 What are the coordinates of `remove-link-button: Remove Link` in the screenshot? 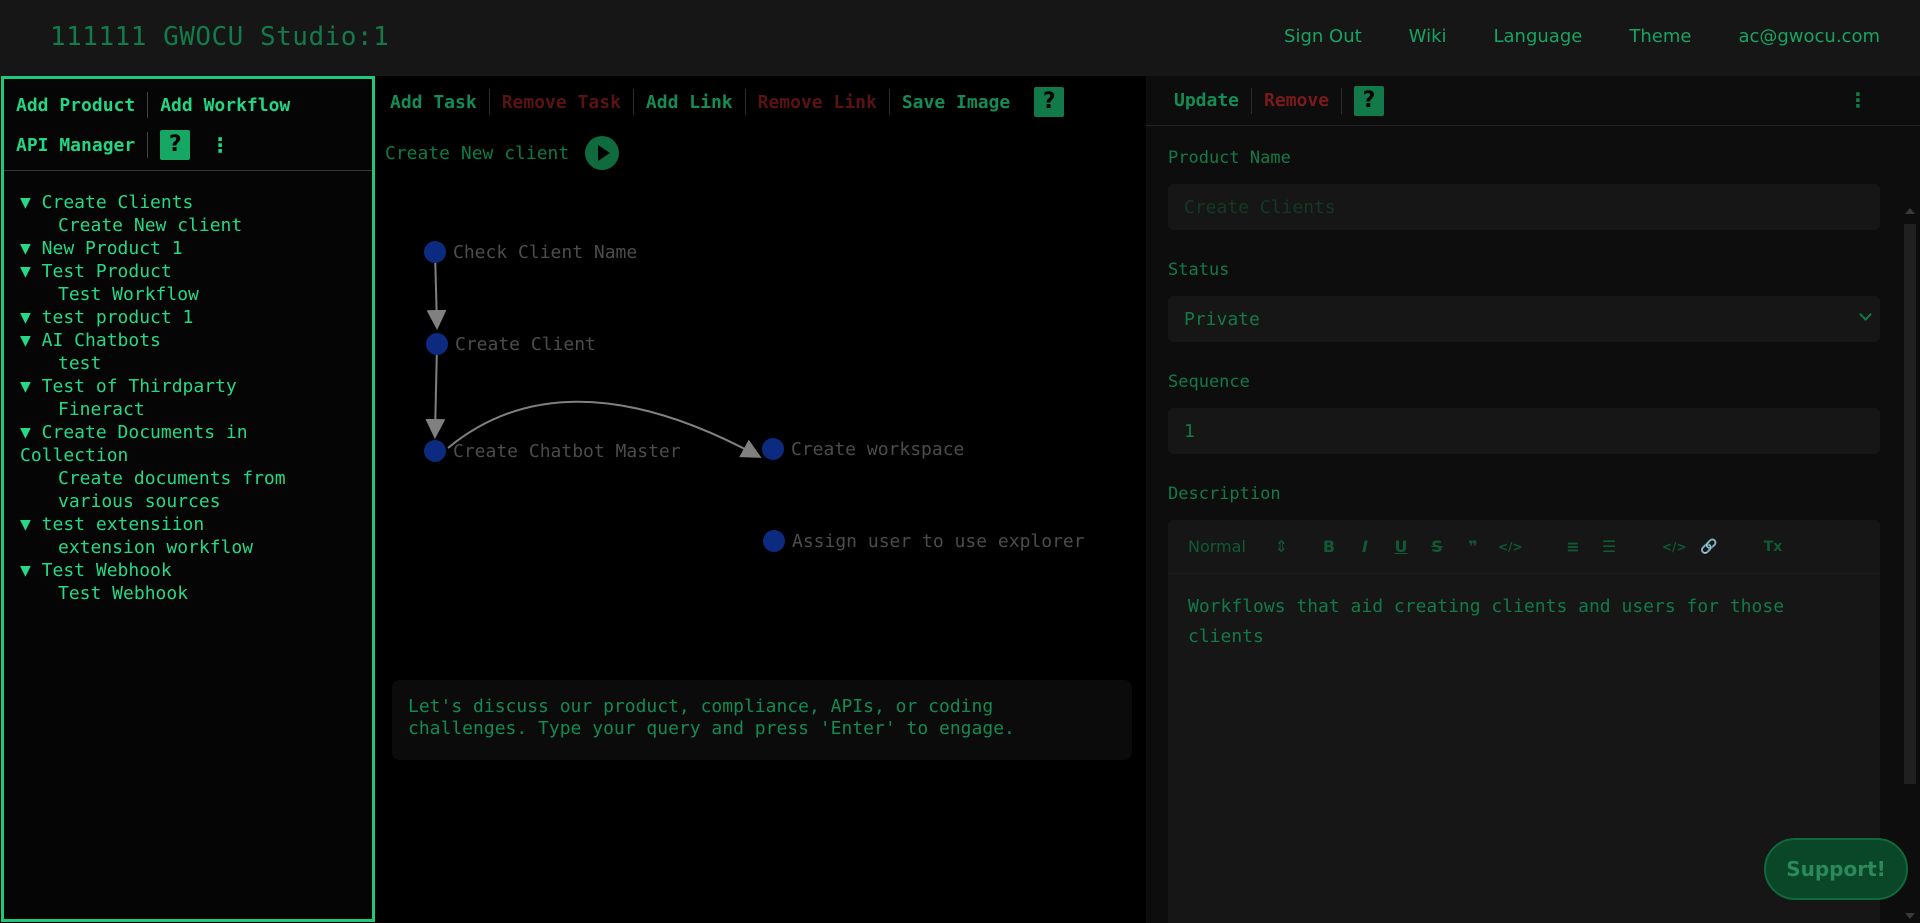 It's located at (817, 102).